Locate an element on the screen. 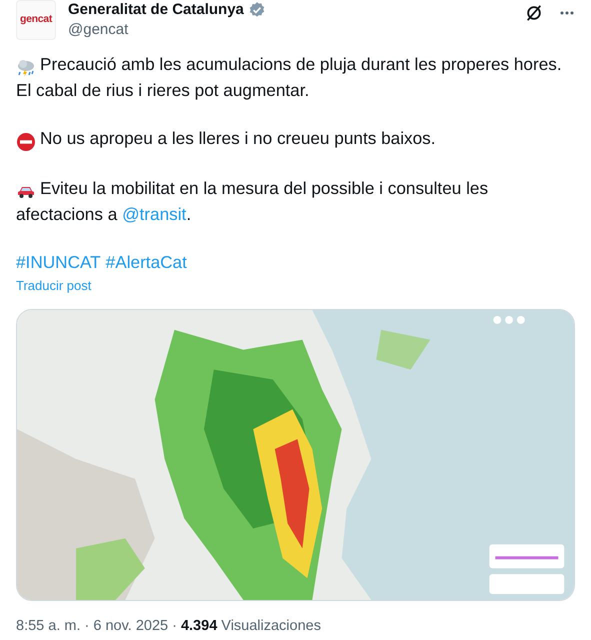 The height and width of the screenshot is (640, 591). tweet-text: Eviteu la mobilitat en la mesura del possible i consulteu les afectacions a @transit. is located at coordinates (253, 201).